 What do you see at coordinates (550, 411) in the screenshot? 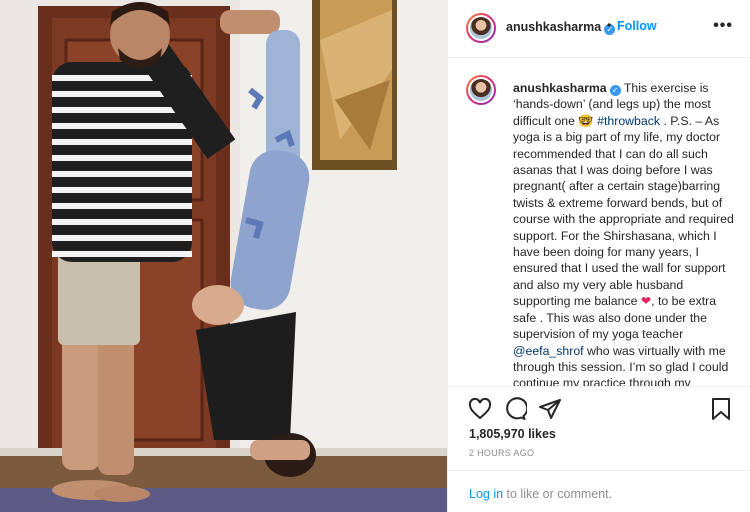
I see `paper-plane-icon` at bounding box center [550, 411].